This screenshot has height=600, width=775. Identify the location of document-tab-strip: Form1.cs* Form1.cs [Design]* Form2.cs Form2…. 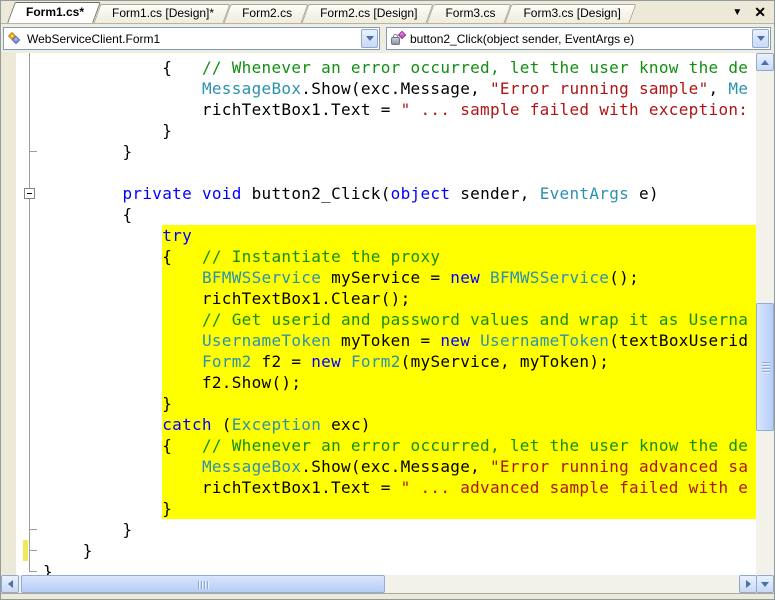
(387, 12).